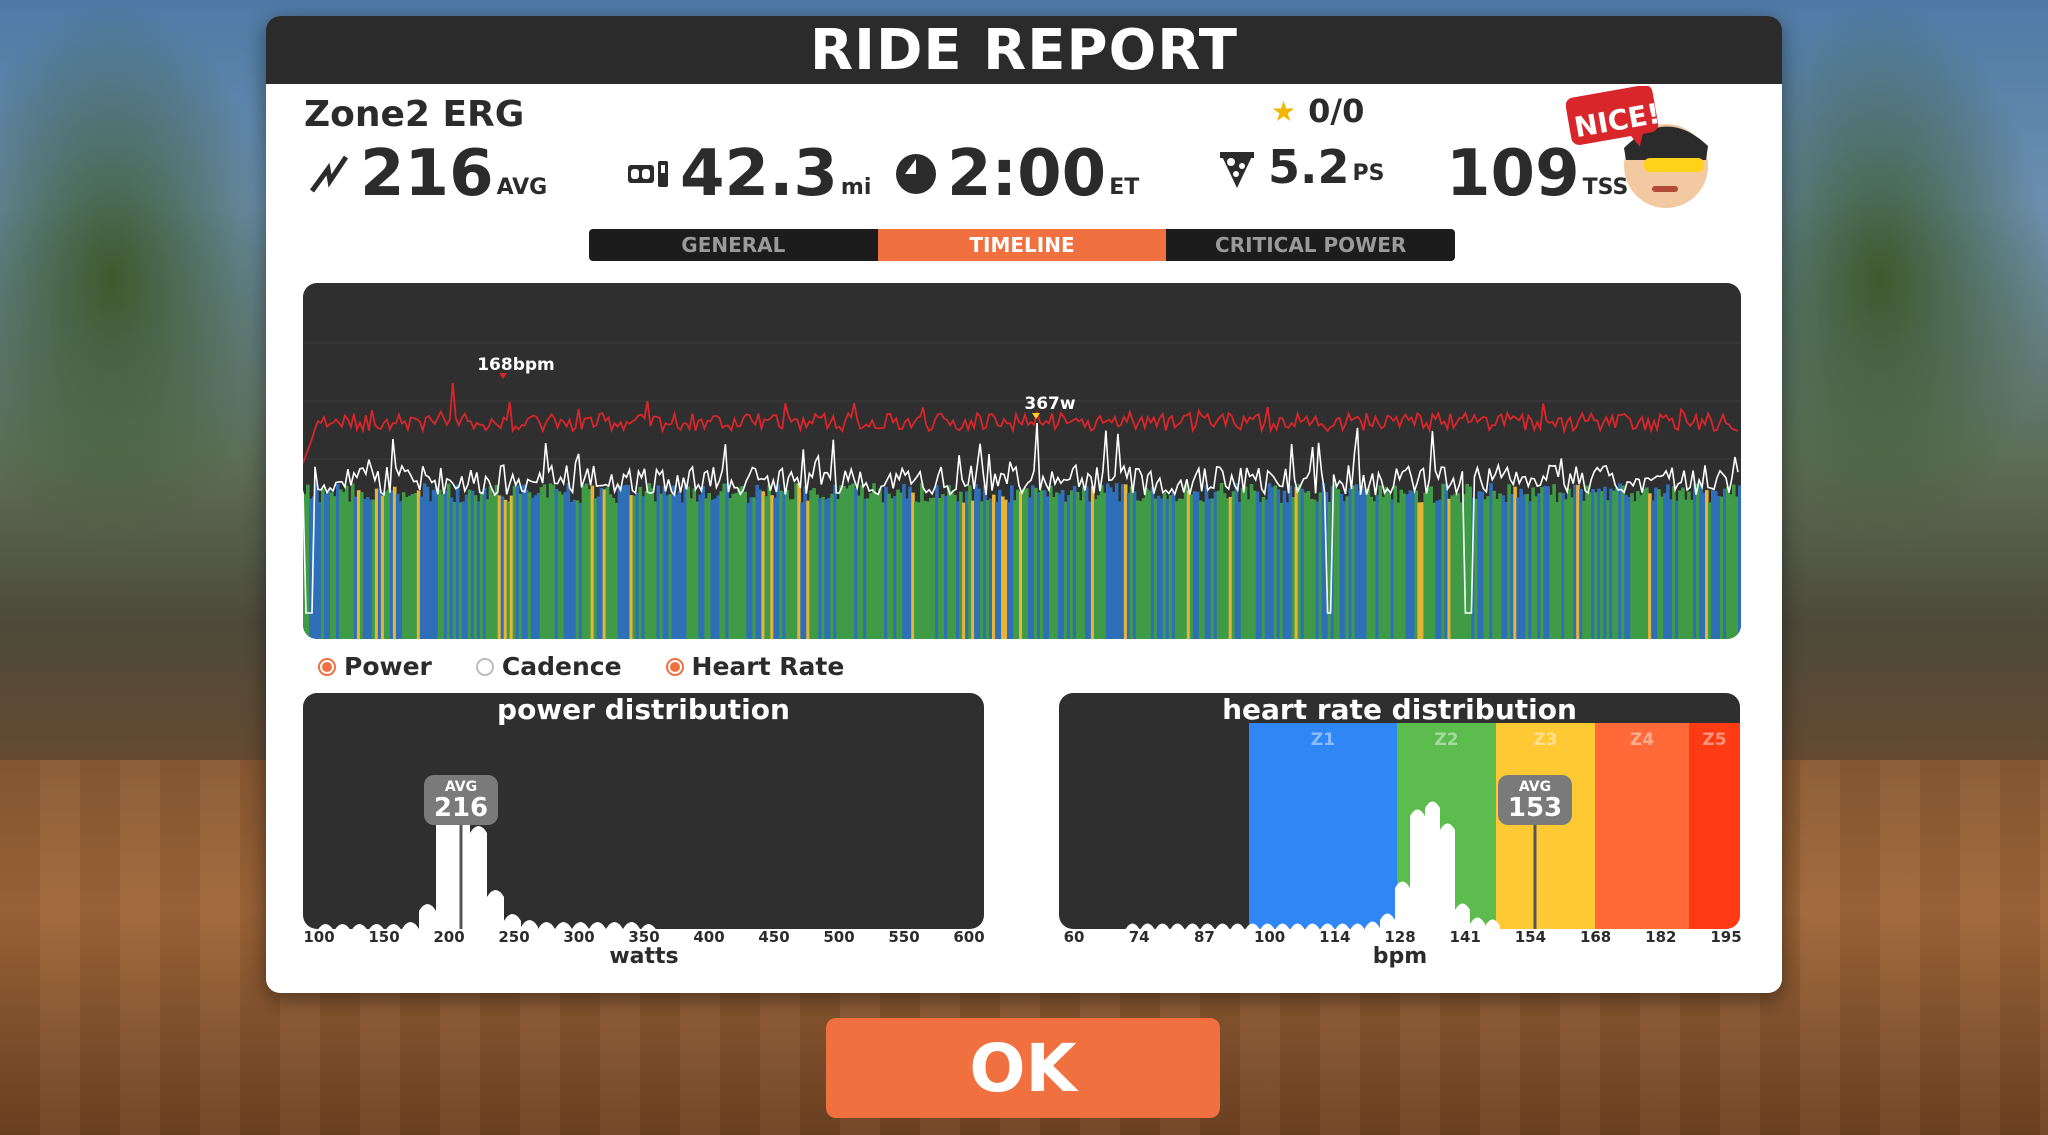 This screenshot has width=2048, height=1135. What do you see at coordinates (733, 245) in the screenshot?
I see `tab-general: GENERAL` at bounding box center [733, 245].